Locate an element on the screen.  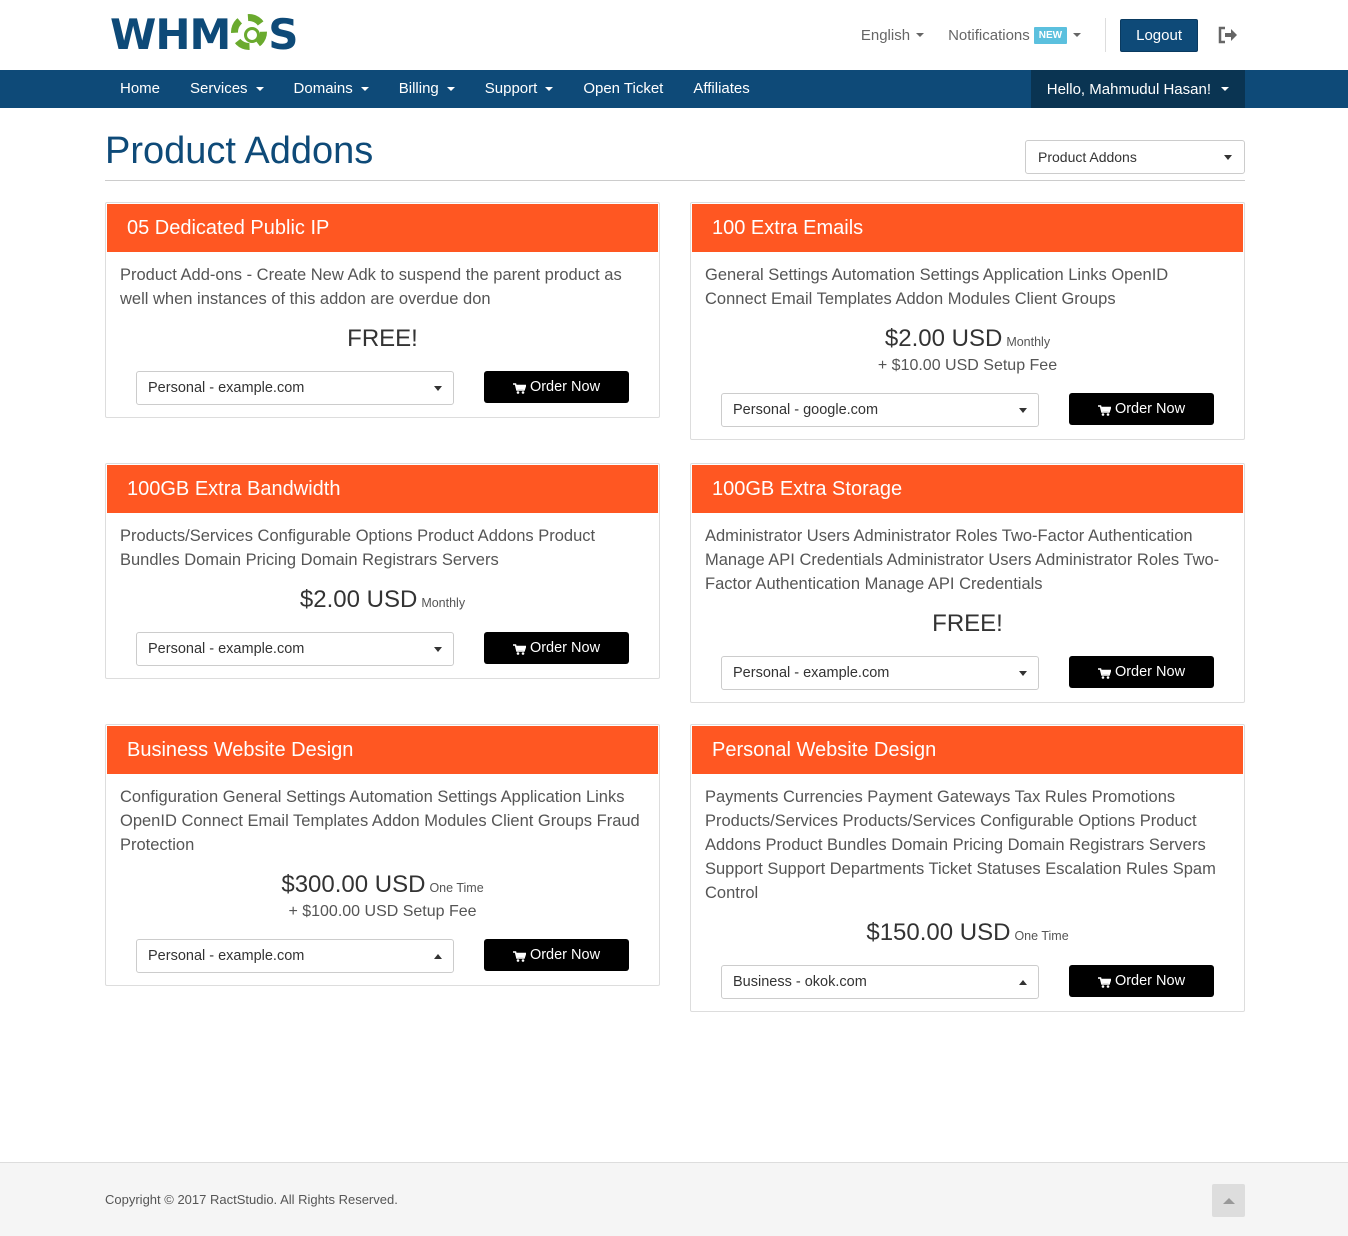
billing-cycle: Monthly is located at coordinates (443, 603).